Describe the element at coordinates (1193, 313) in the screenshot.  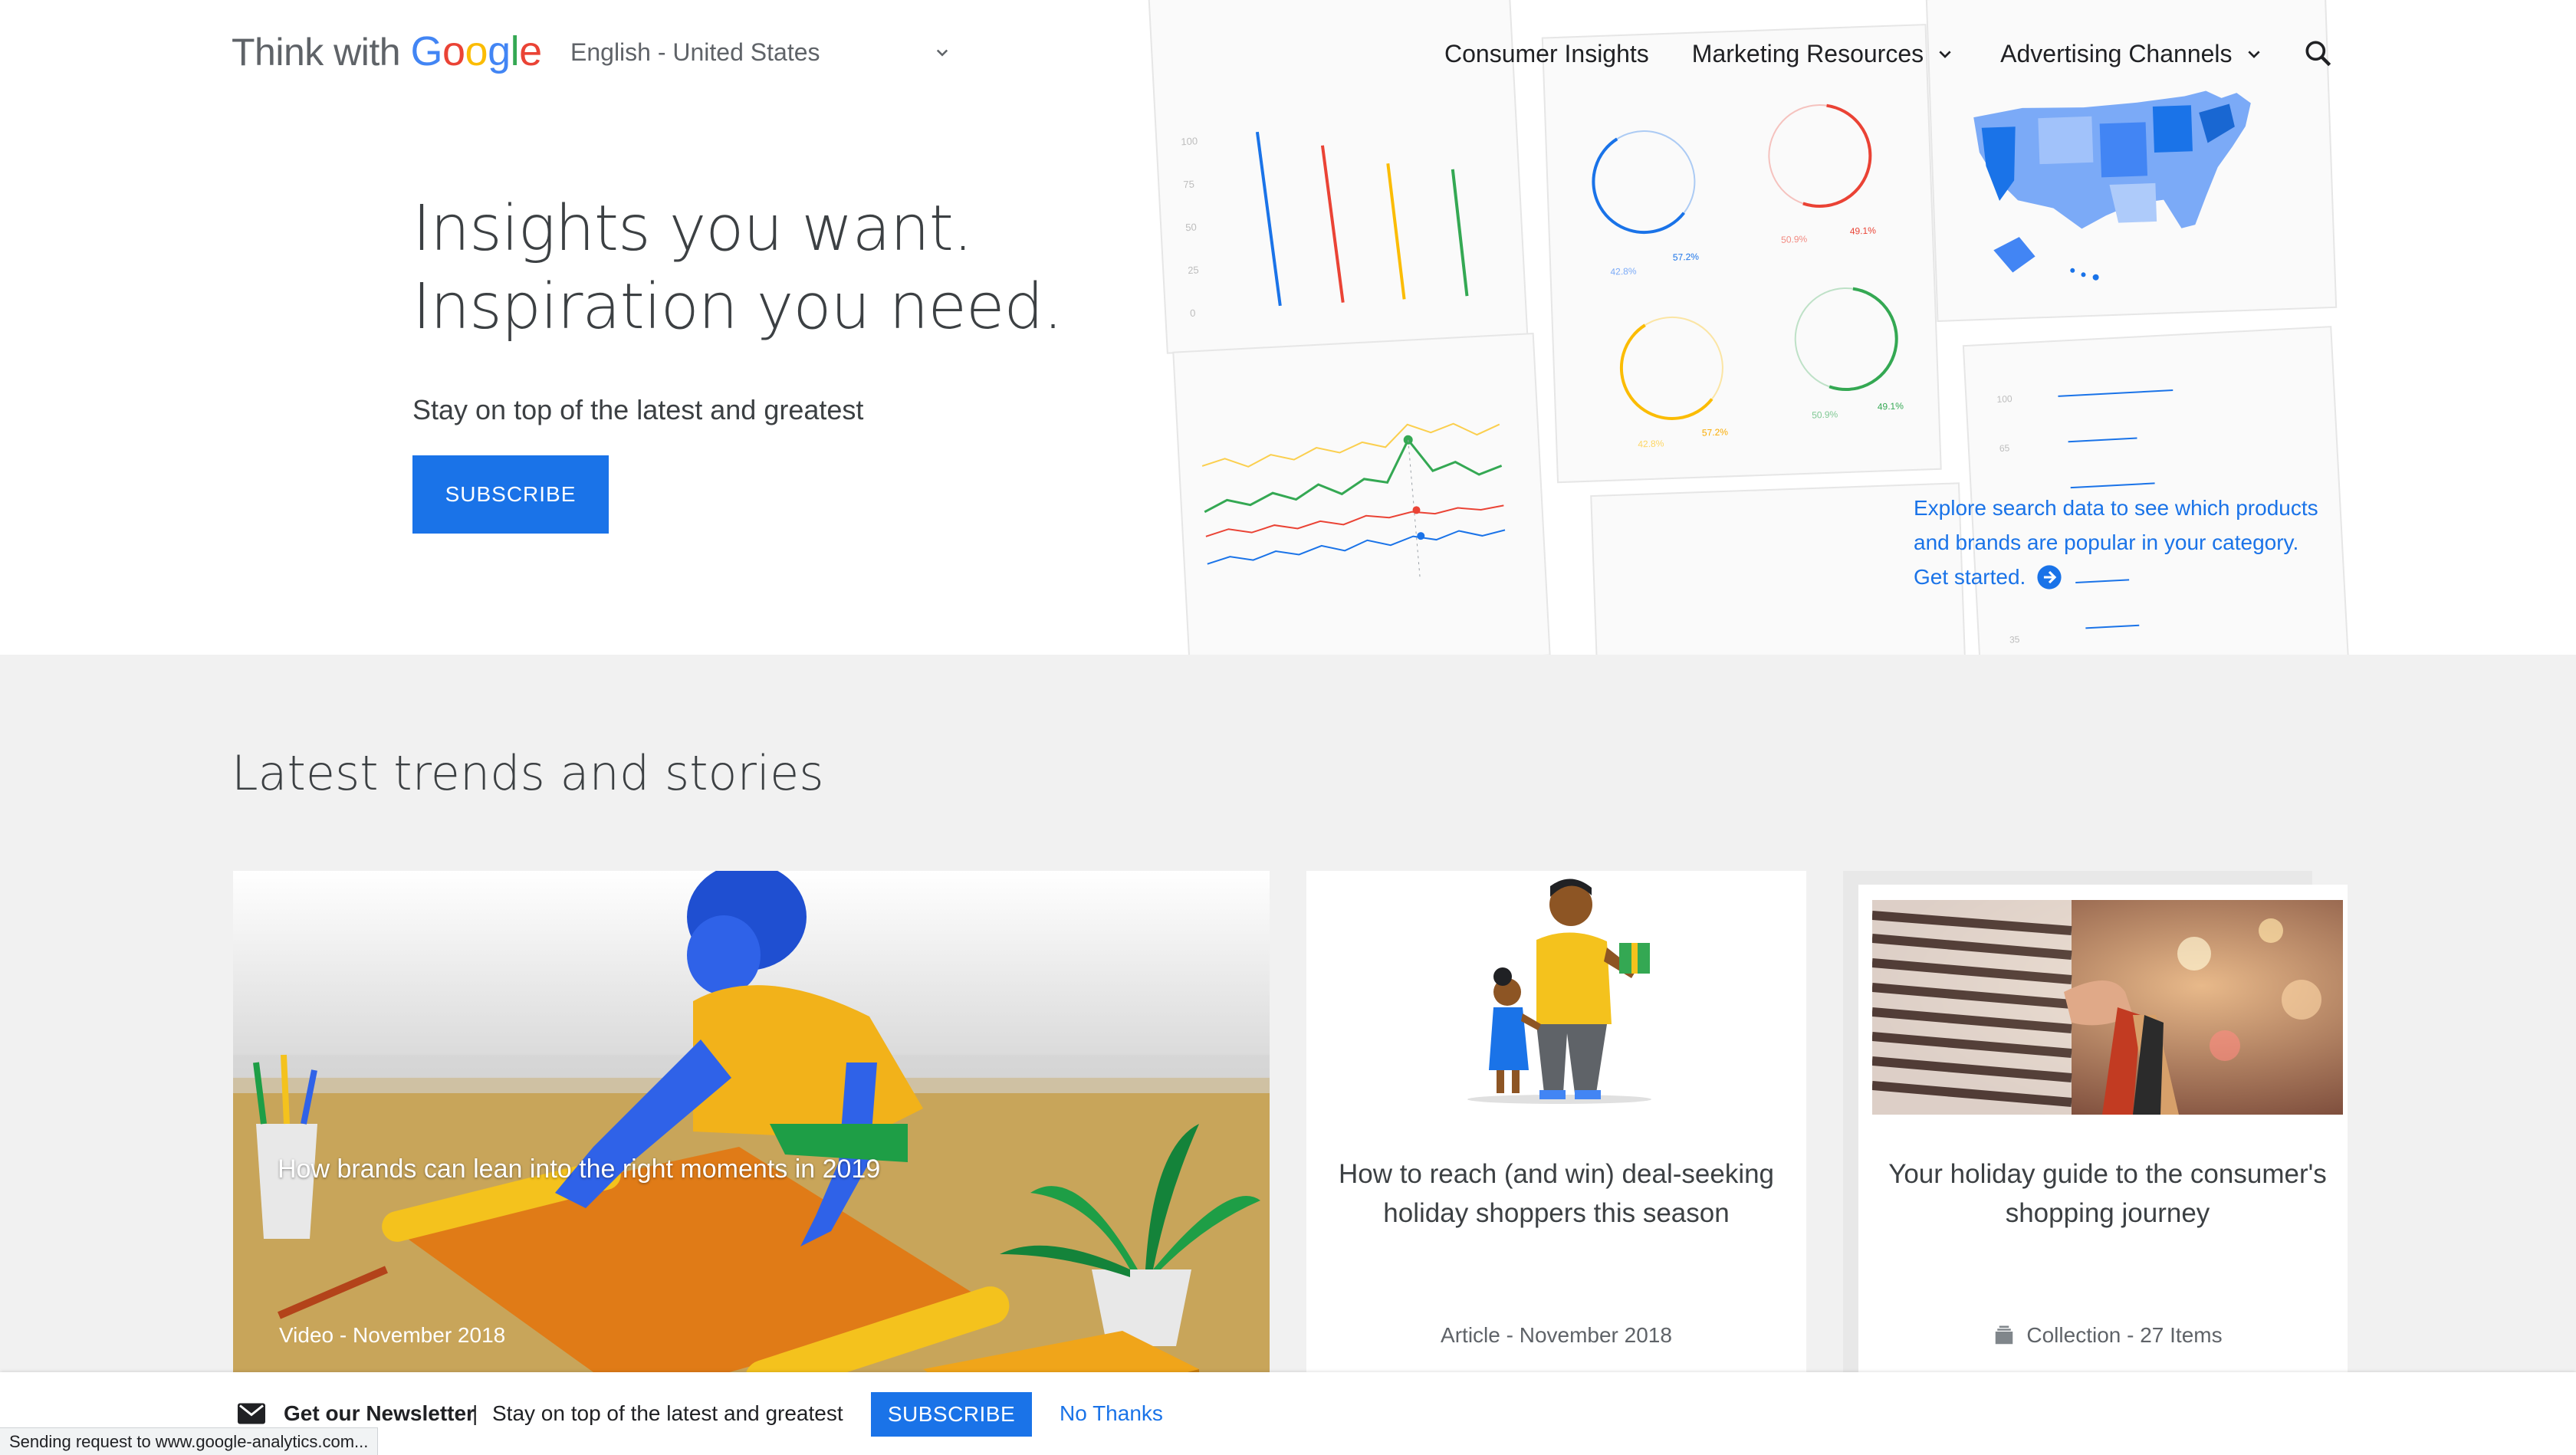
I see `bar-axis-tick: 0` at that location.